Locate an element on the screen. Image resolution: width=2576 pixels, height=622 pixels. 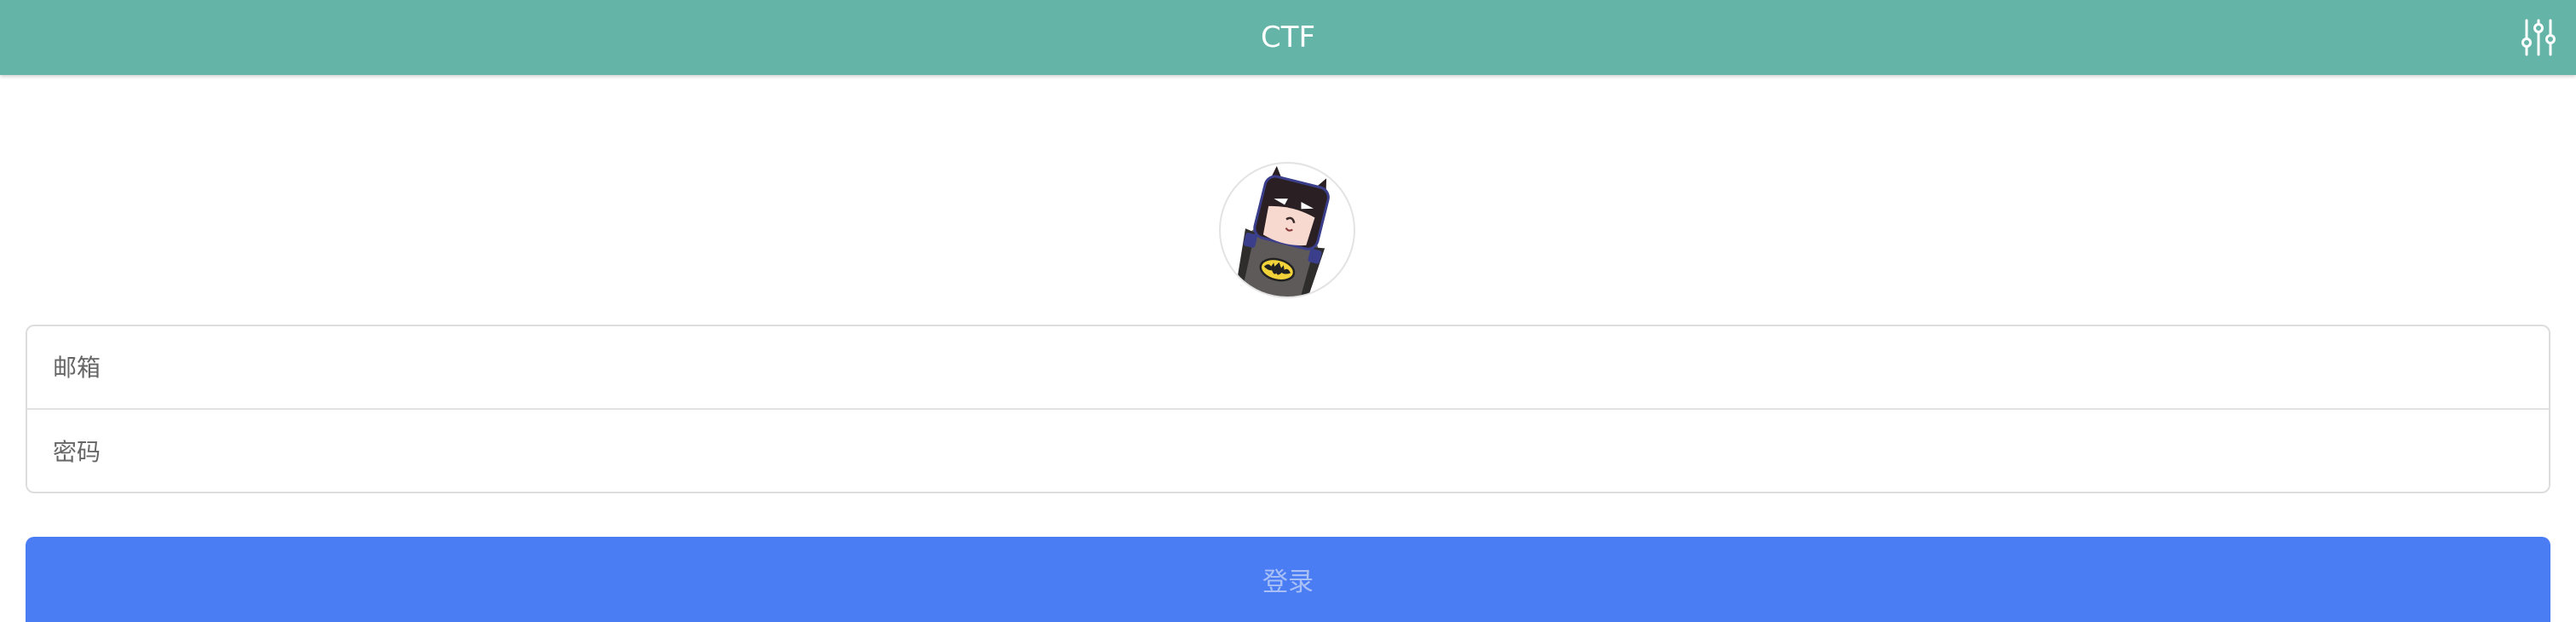
password-field is located at coordinates (1288, 451).